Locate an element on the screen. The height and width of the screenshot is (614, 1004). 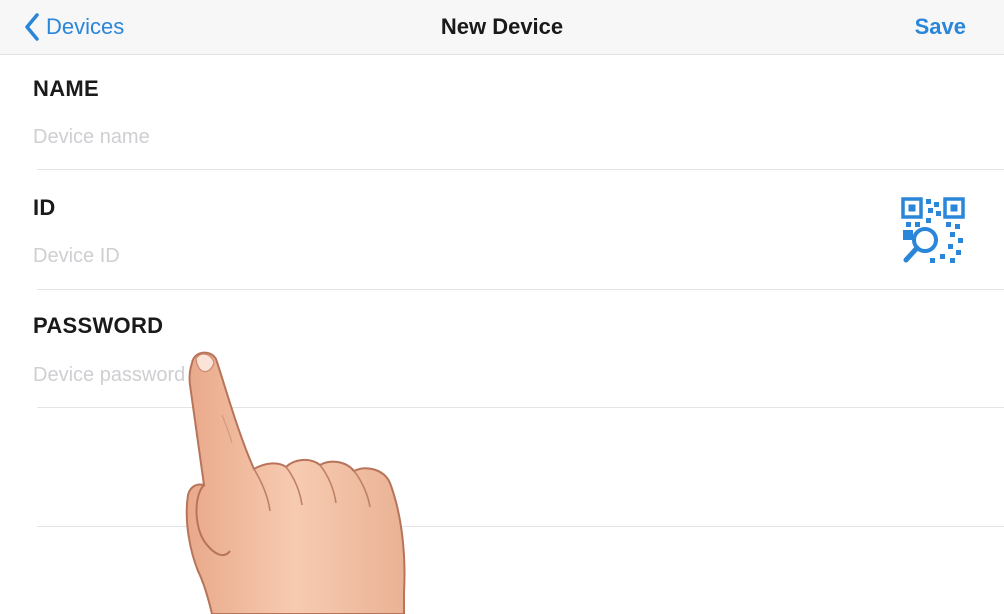
qr-scan-icon is located at coordinates (933, 230).